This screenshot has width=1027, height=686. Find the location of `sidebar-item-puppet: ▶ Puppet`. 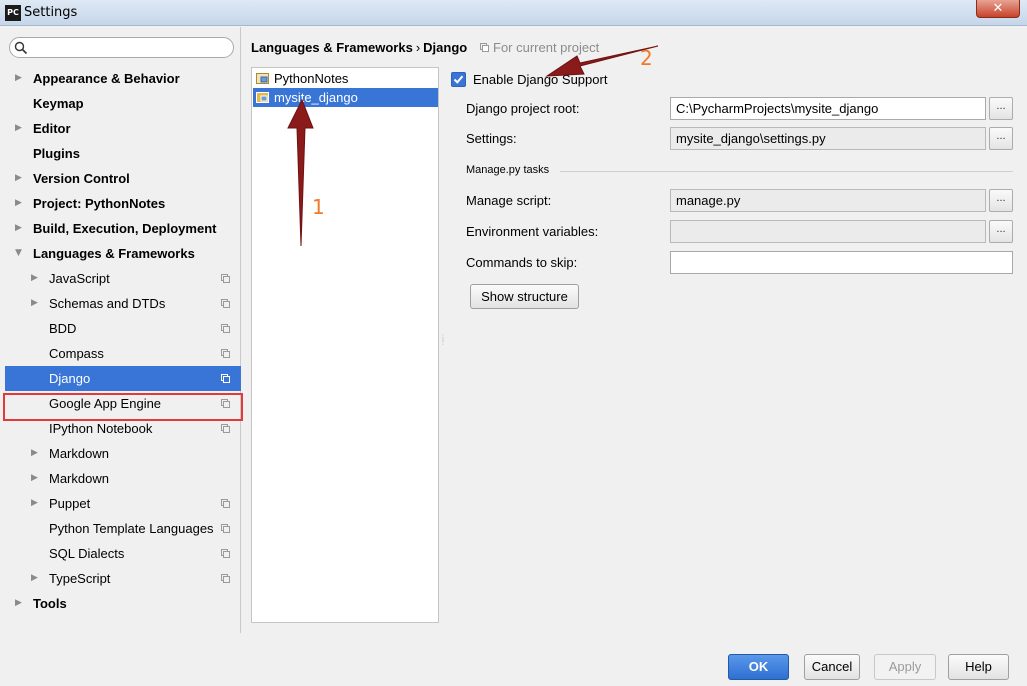

sidebar-item-puppet: ▶ Puppet is located at coordinates (120, 503).